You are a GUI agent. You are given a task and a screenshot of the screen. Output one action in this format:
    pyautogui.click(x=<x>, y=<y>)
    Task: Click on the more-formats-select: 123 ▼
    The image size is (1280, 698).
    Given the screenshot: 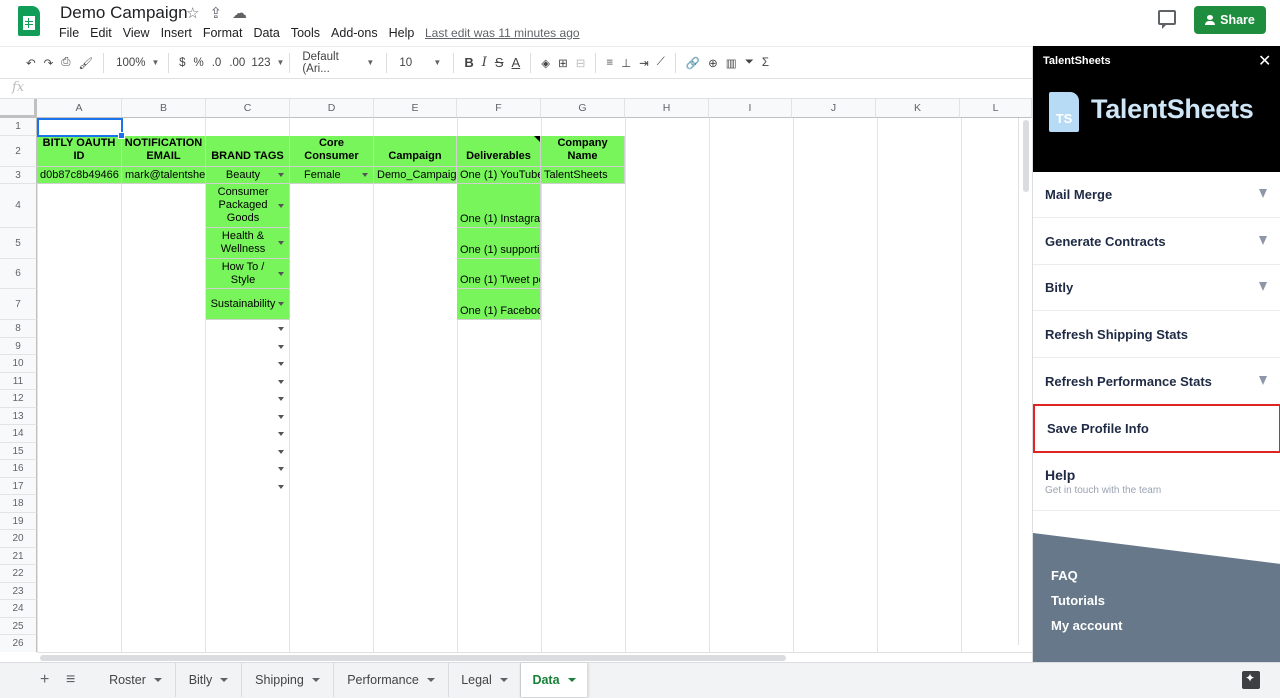 What is the action you would take?
    pyautogui.click(x=266, y=63)
    